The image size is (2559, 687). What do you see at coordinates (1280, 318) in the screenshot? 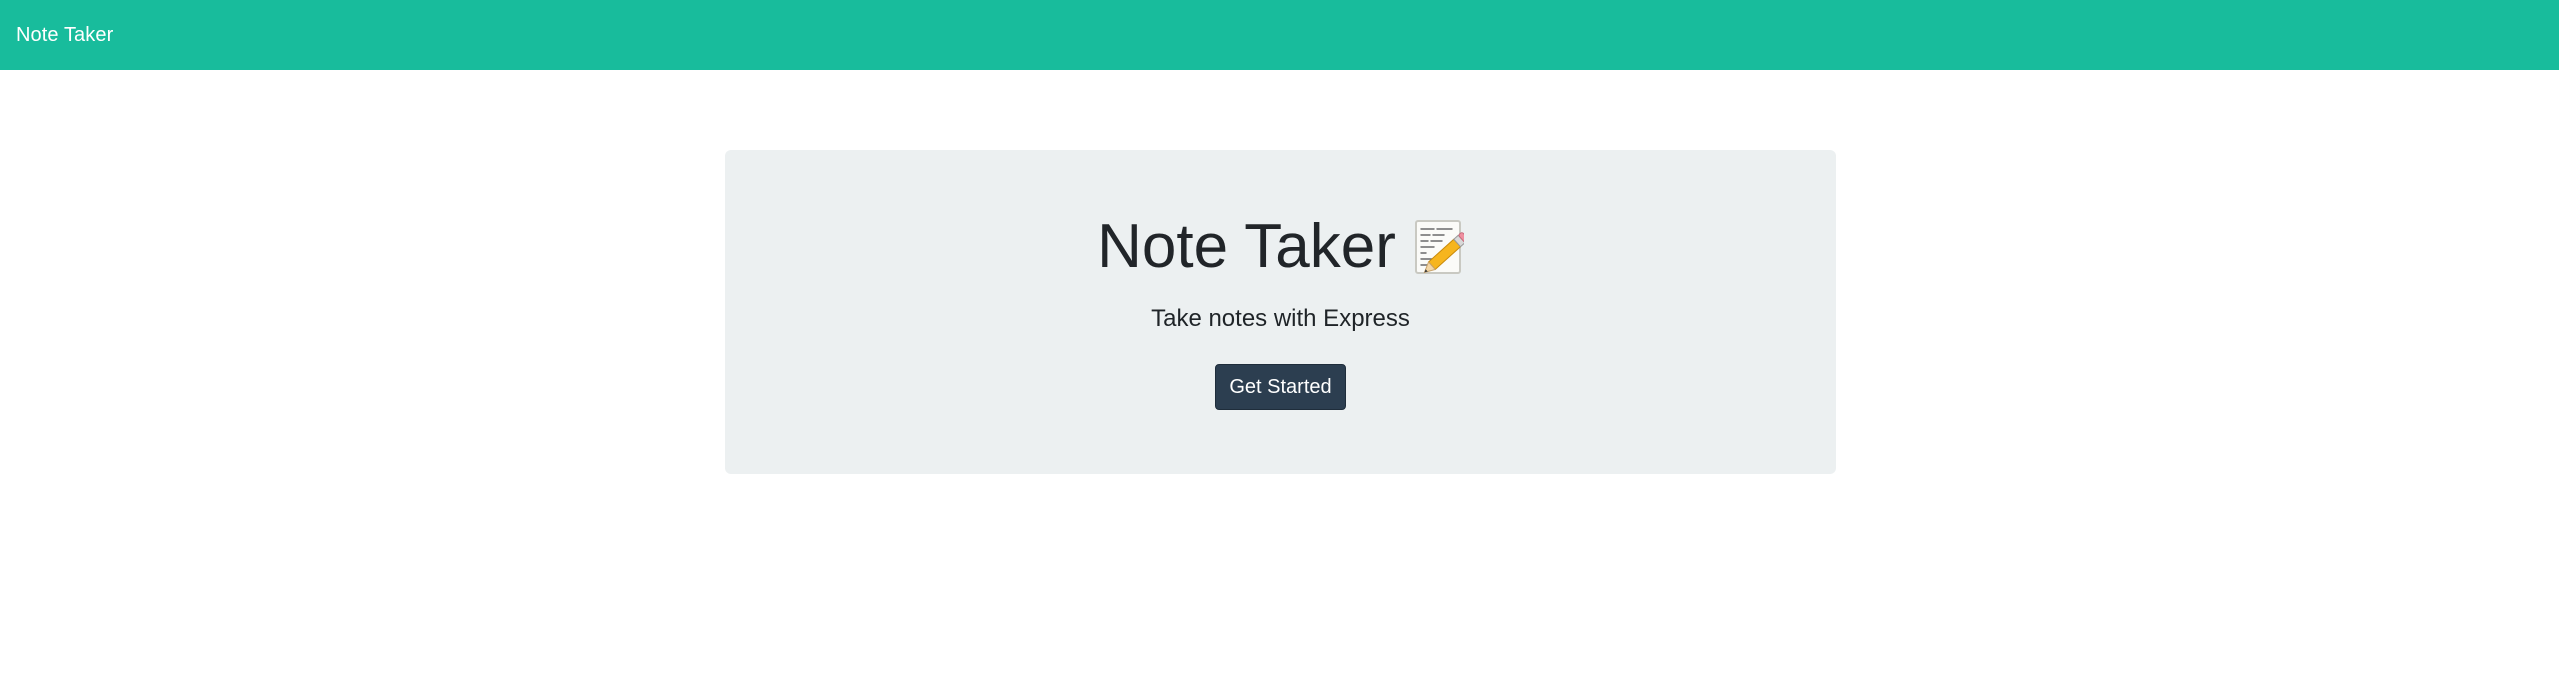
I see `hero-subtitle: Take notes with Express` at bounding box center [1280, 318].